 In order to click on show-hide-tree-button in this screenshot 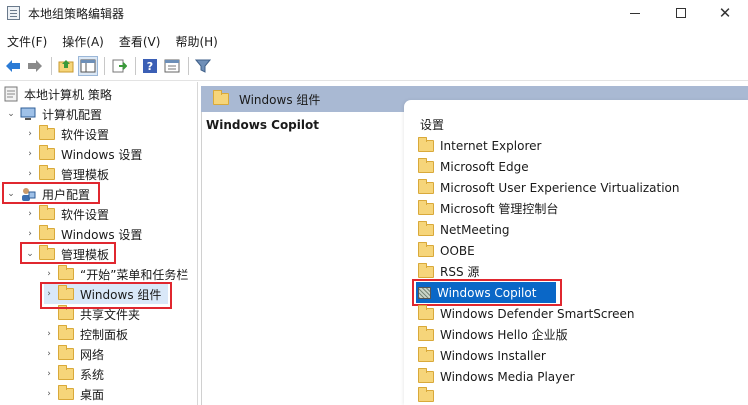, I will do `click(88, 66)`.